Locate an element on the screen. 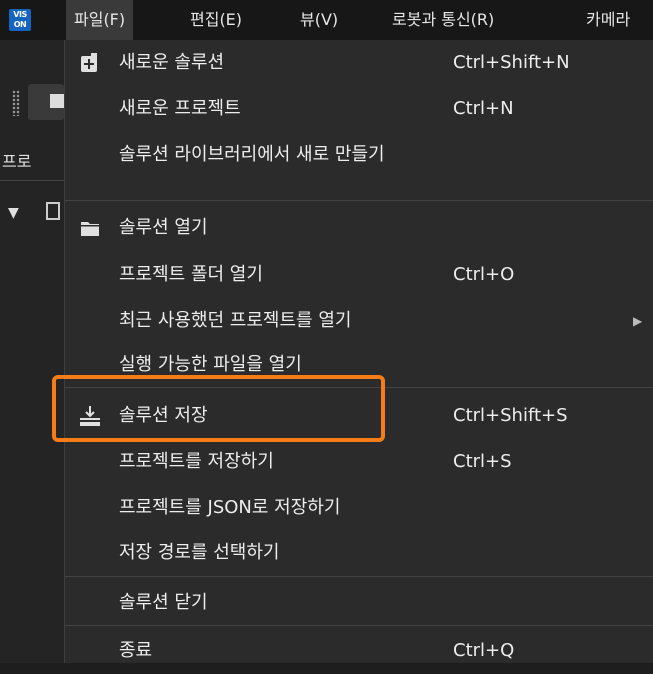 The image size is (653, 674). menu-item-label: 종료 is located at coordinates (136, 650).